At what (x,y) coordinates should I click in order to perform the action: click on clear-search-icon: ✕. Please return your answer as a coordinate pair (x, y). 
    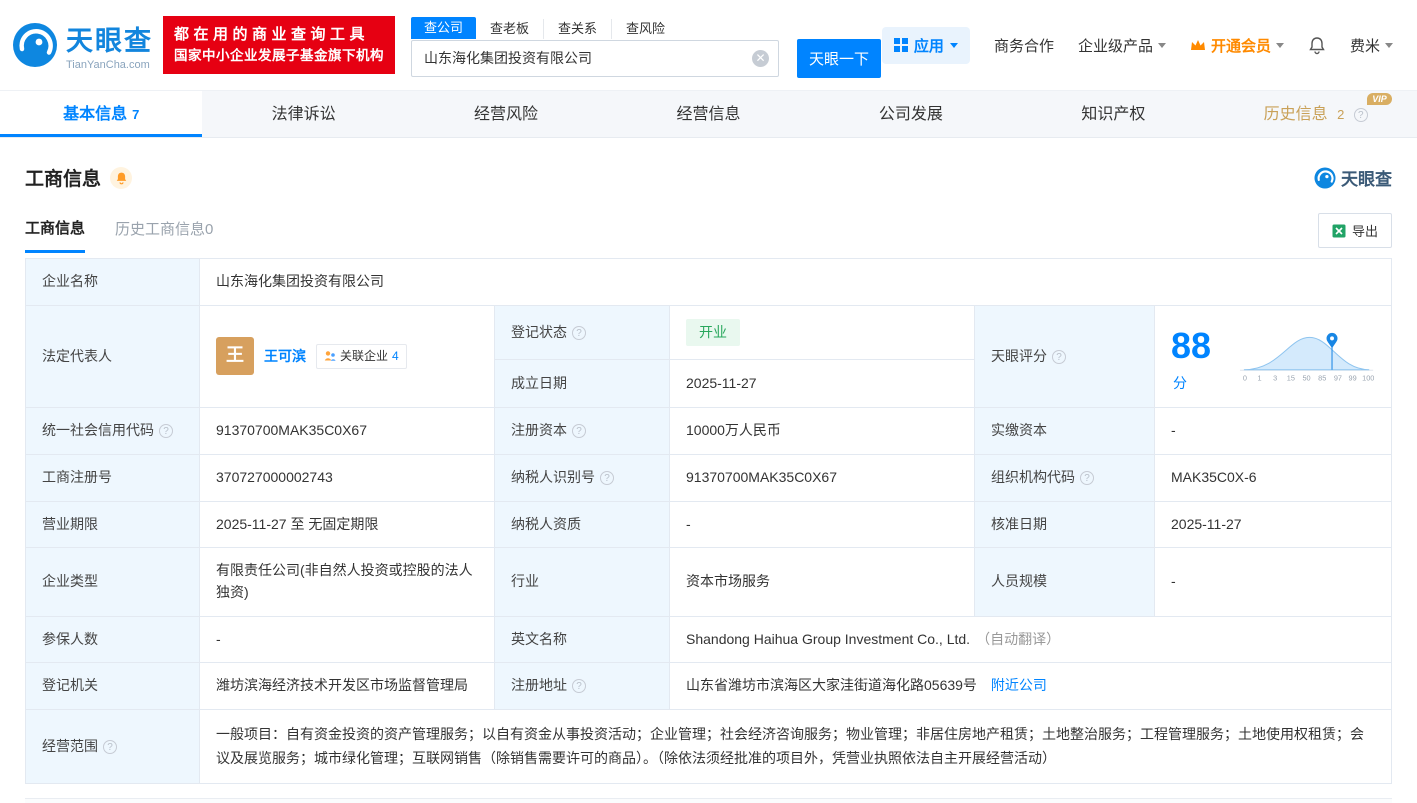
    Looking at the image, I should click on (760, 58).